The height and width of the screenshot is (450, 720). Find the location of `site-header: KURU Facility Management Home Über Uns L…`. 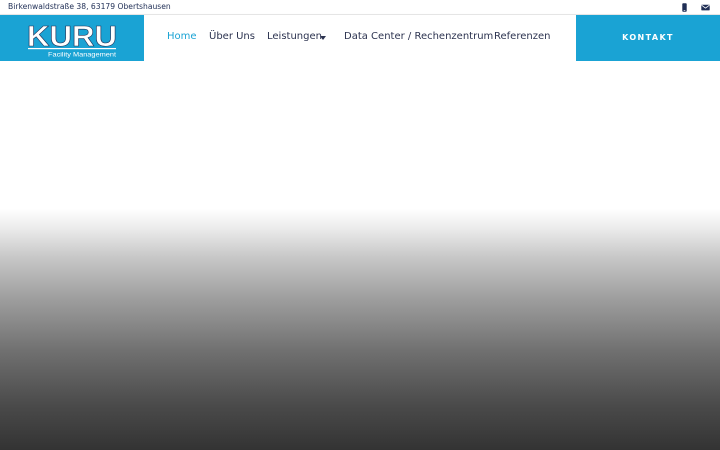

site-header: KURU Facility Management Home Über Uns L… is located at coordinates (360, 38).